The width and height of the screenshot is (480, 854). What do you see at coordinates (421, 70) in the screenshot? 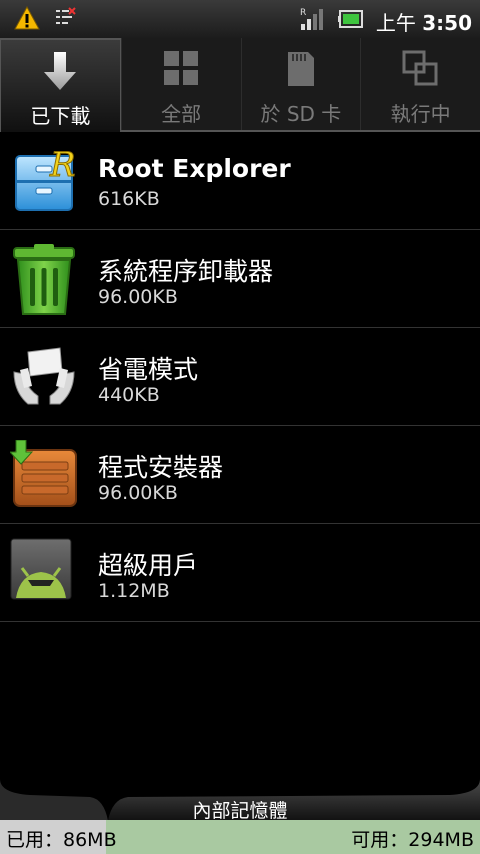
I see `running-windows-icon` at bounding box center [421, 70].